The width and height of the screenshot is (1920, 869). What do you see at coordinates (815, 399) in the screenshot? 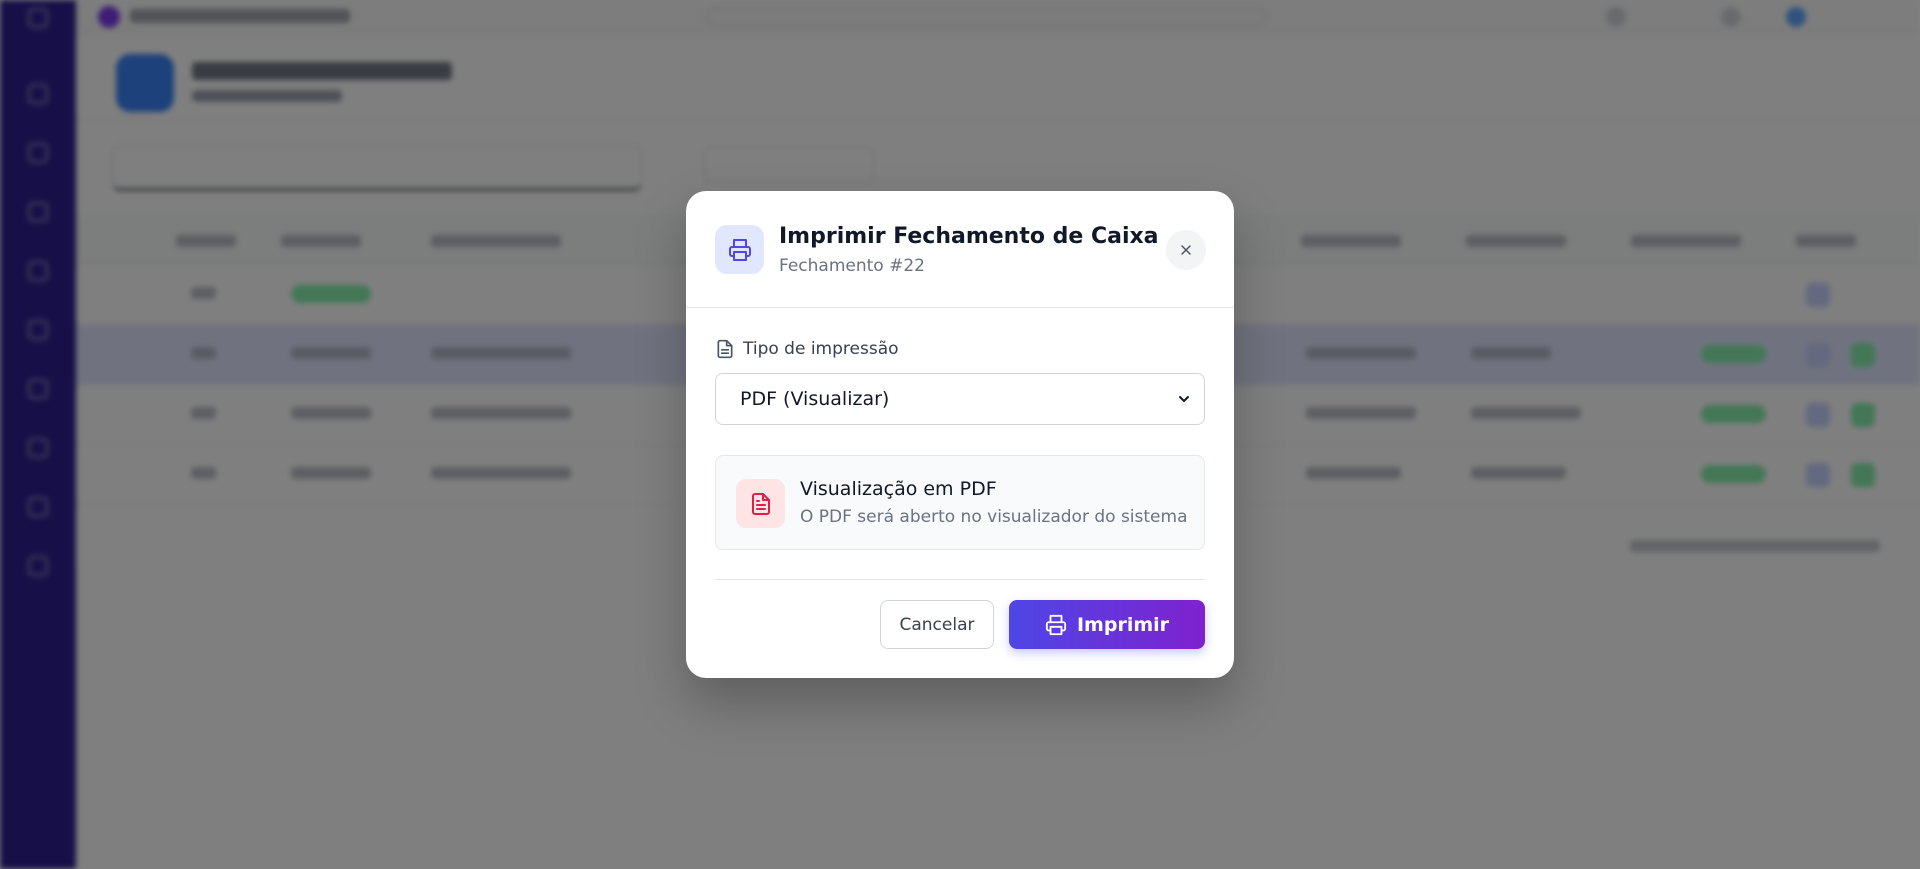
I see `print-type-selected-value: PDF (Visualizar)` at bounding box center [815, 399].